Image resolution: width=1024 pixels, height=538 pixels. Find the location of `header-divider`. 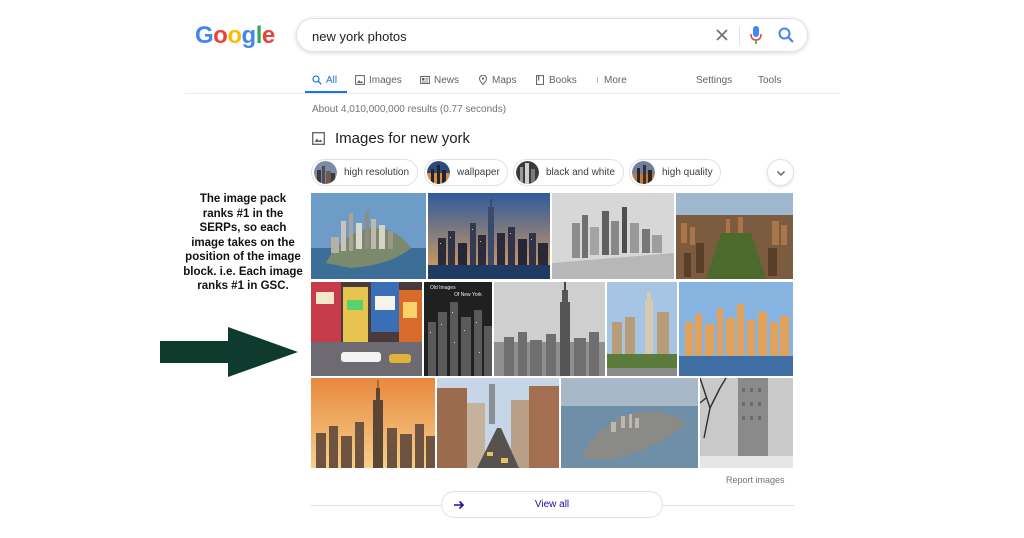

header-divider is located at coordinates (512, 93).